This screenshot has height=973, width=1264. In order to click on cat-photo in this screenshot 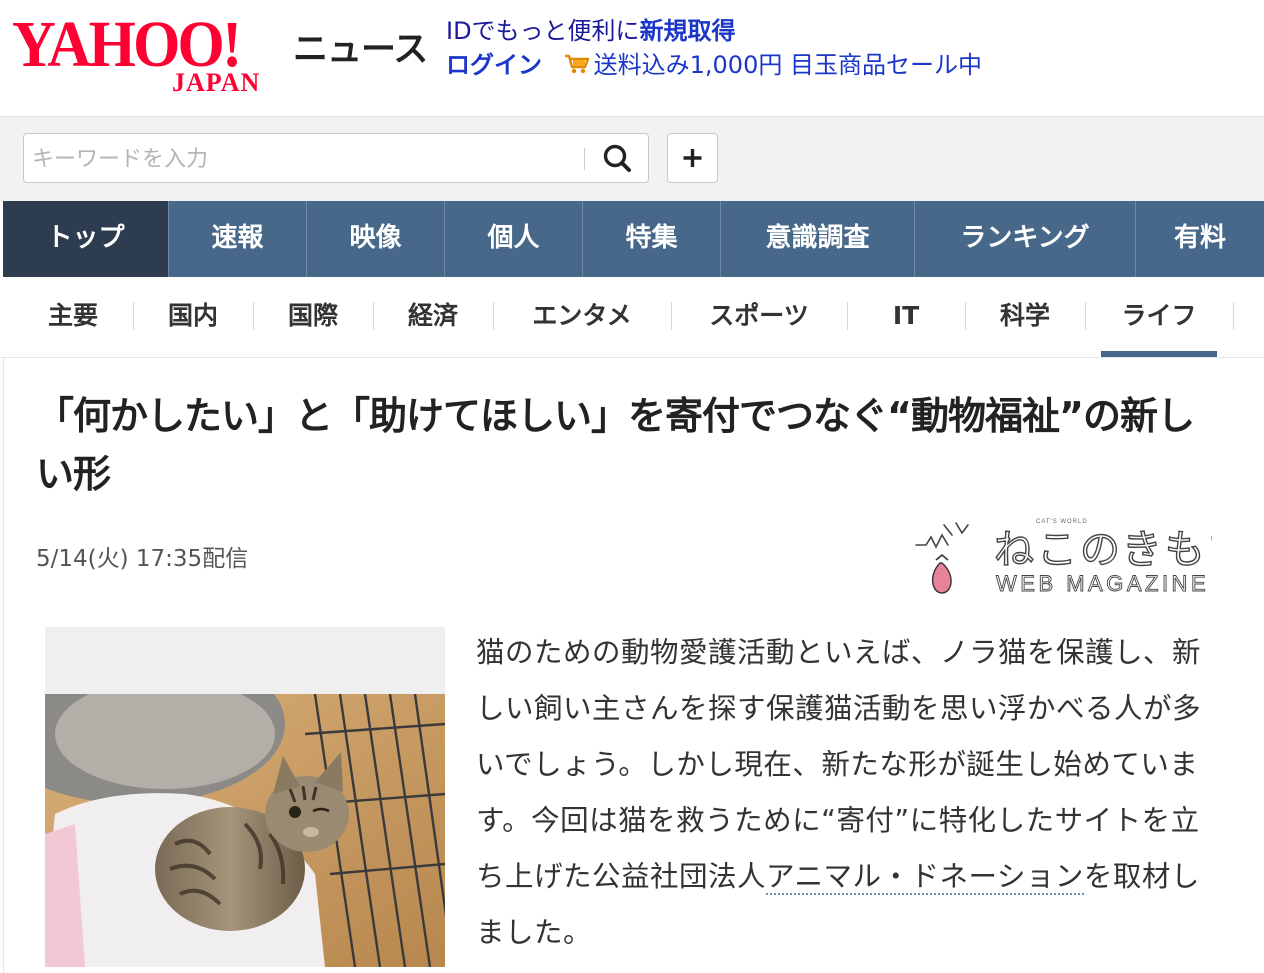, I will do `click(245, 830)`.